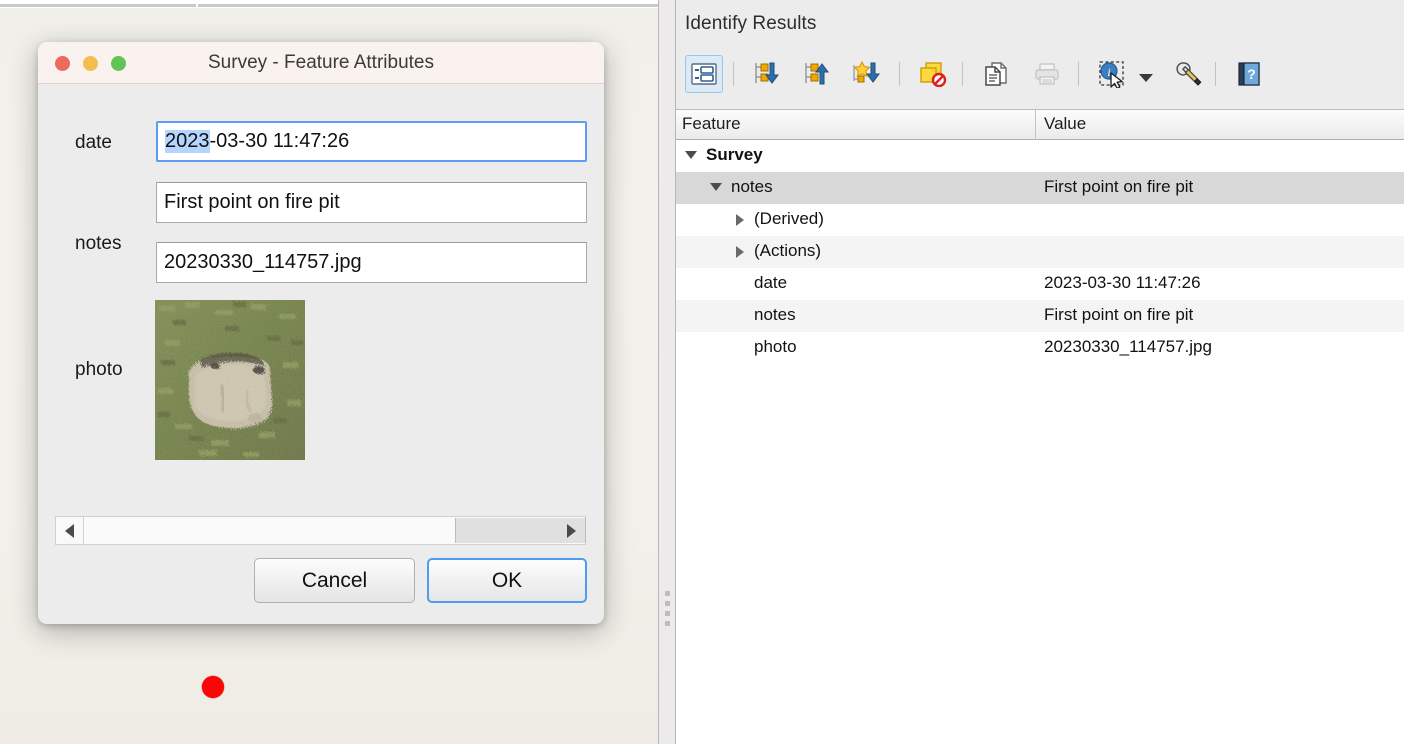 The height and width of the screenshot is (744, 1404). Describe the element at coordinates (789, 218) in the screenshot. I see `row-label: (Derived)` at that location.